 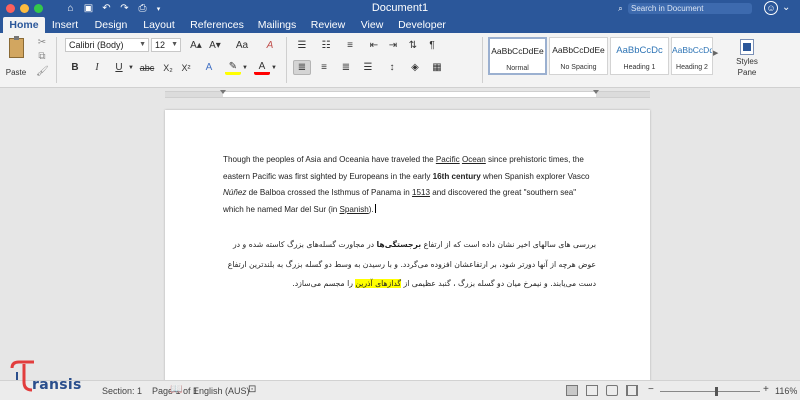 I want to click on logo-text: ransis, so click(x=57, y=385).